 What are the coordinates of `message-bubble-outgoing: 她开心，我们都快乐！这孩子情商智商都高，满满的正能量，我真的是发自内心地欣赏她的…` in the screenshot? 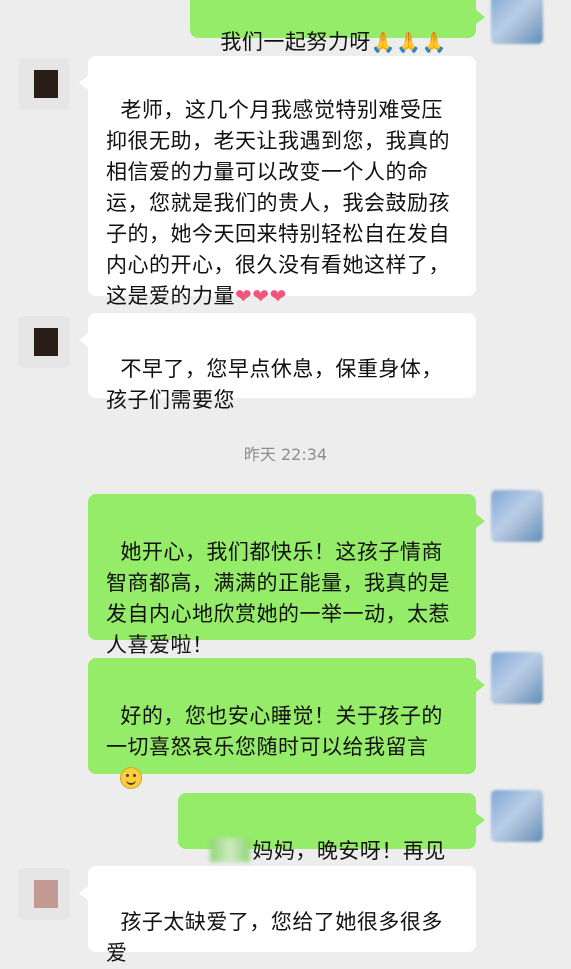 It's located at (286, 575).